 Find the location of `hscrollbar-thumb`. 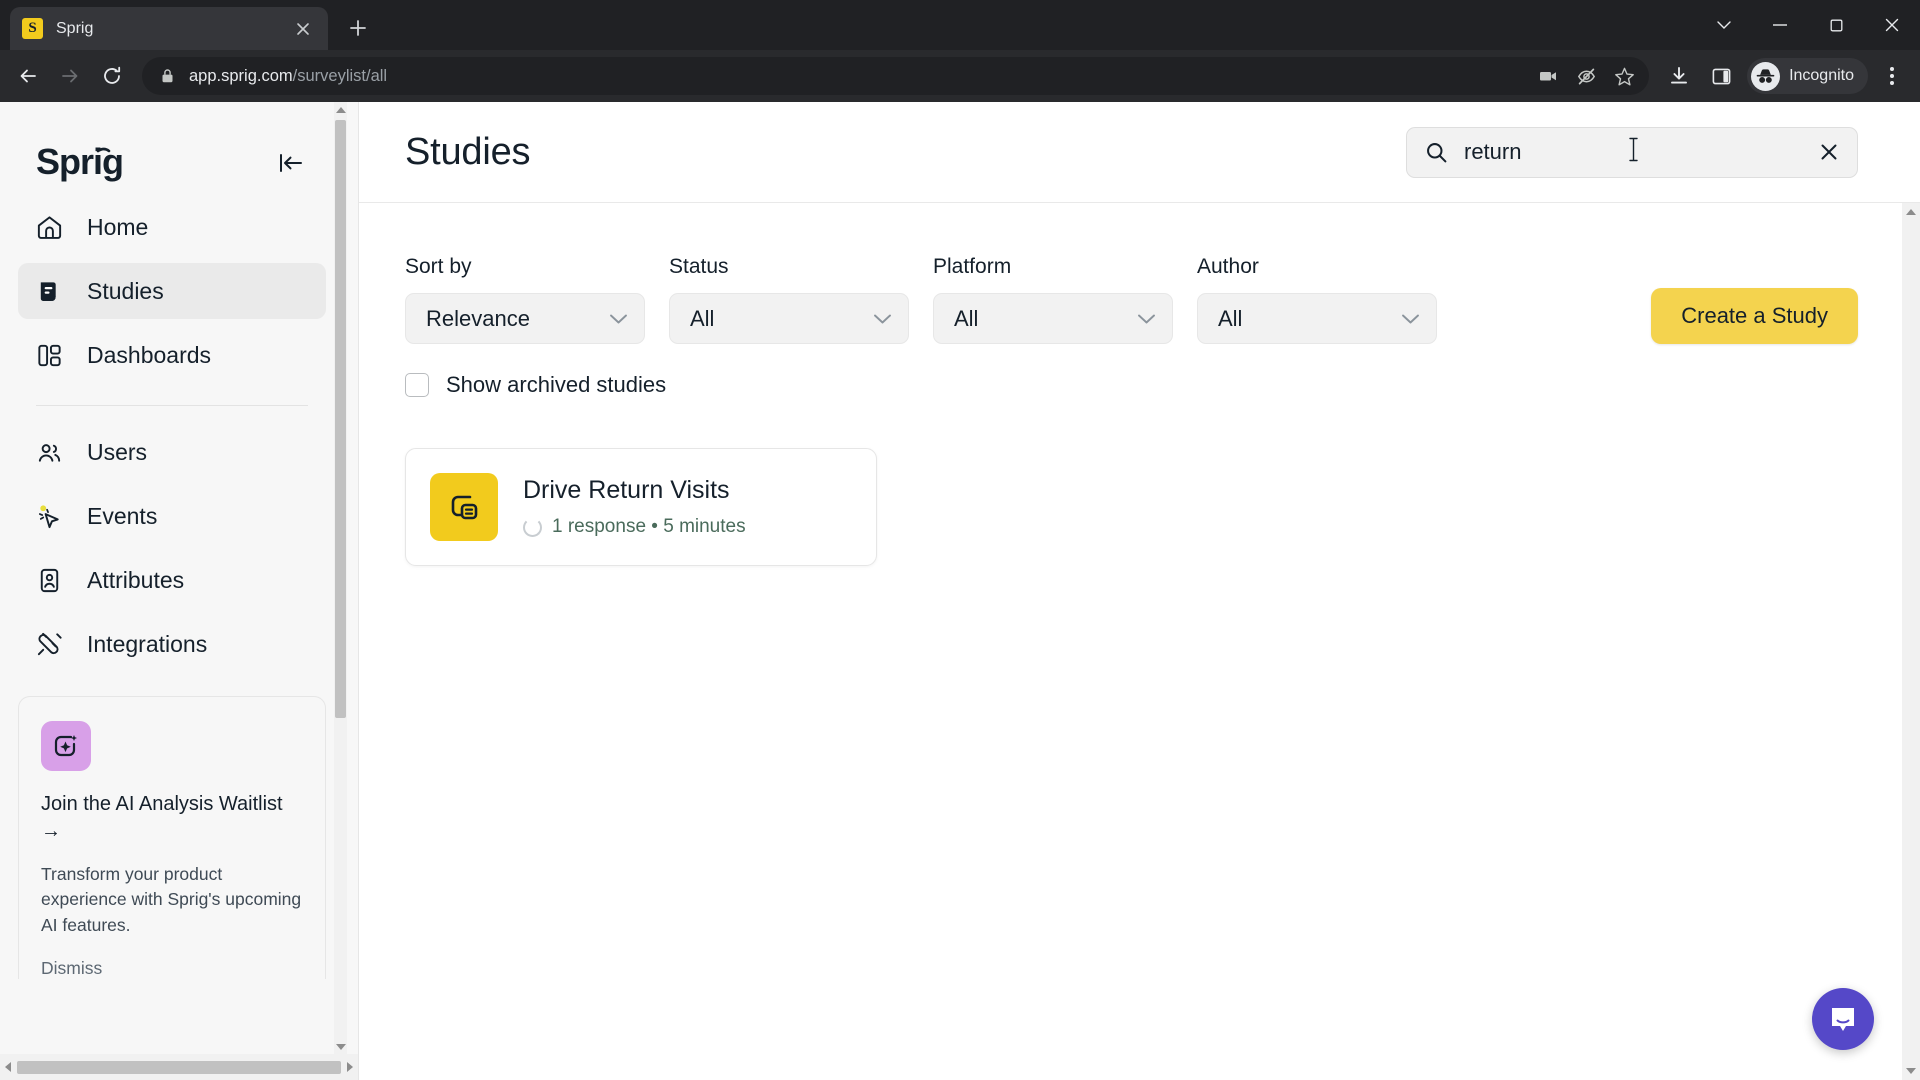

hscrollbar-thumb is located at coordinates (179, 1067).